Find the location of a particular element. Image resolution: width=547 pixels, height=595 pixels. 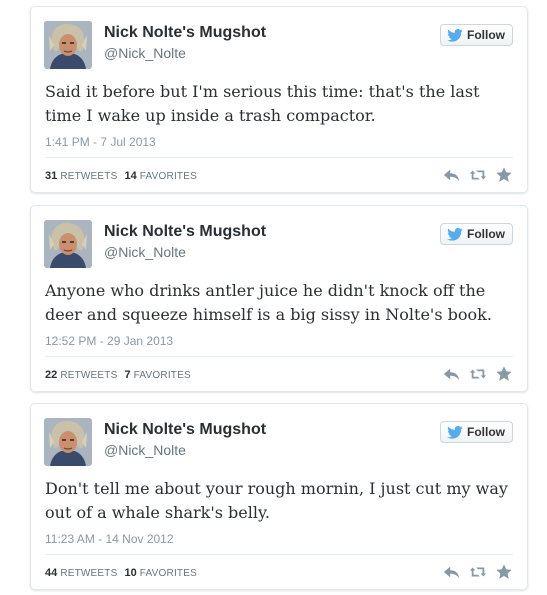

tweet-stats: 22 Retweets 7 Favorites is located at coordinates (118, 375).